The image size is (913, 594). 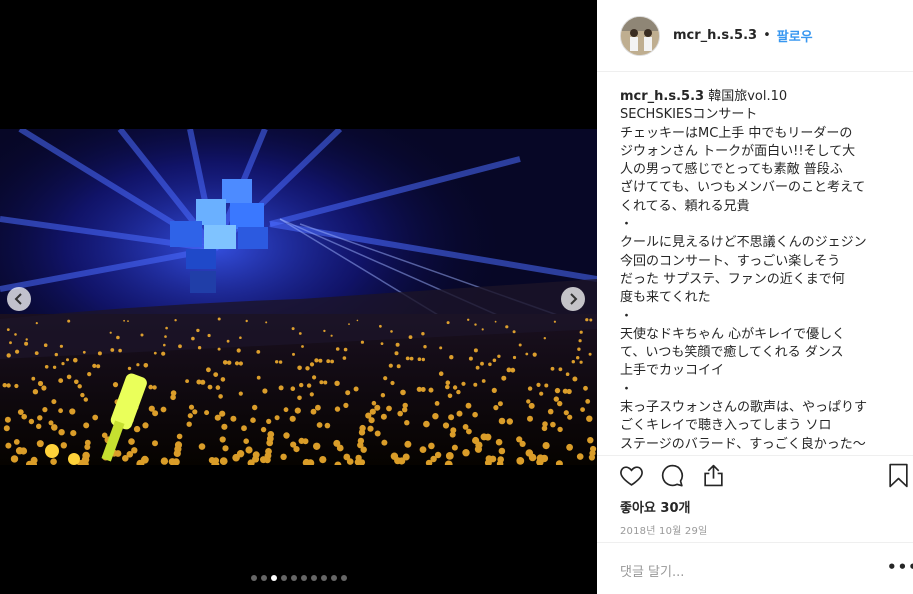 I want to click on likes-count: 좋아요 30개, so click(x=655, y=506).